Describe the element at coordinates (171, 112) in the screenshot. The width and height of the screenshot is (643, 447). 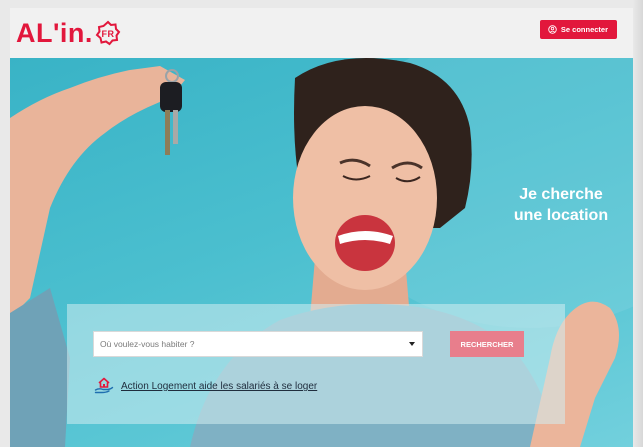
I see `keys-graphic` at that location.